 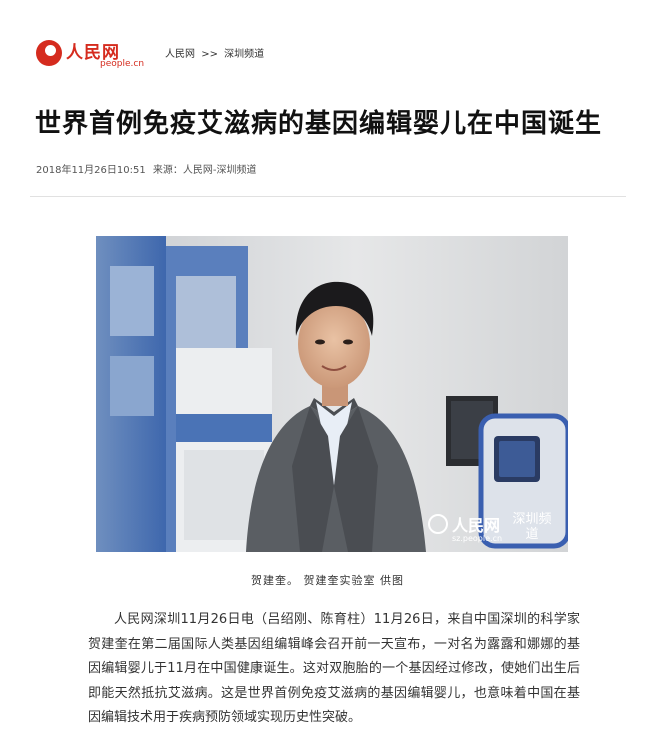 What do you see at coordinates (532, 527) in the screenshot?
I see `watermark-channel: 深圳频道` at bounding box center [532, 527].